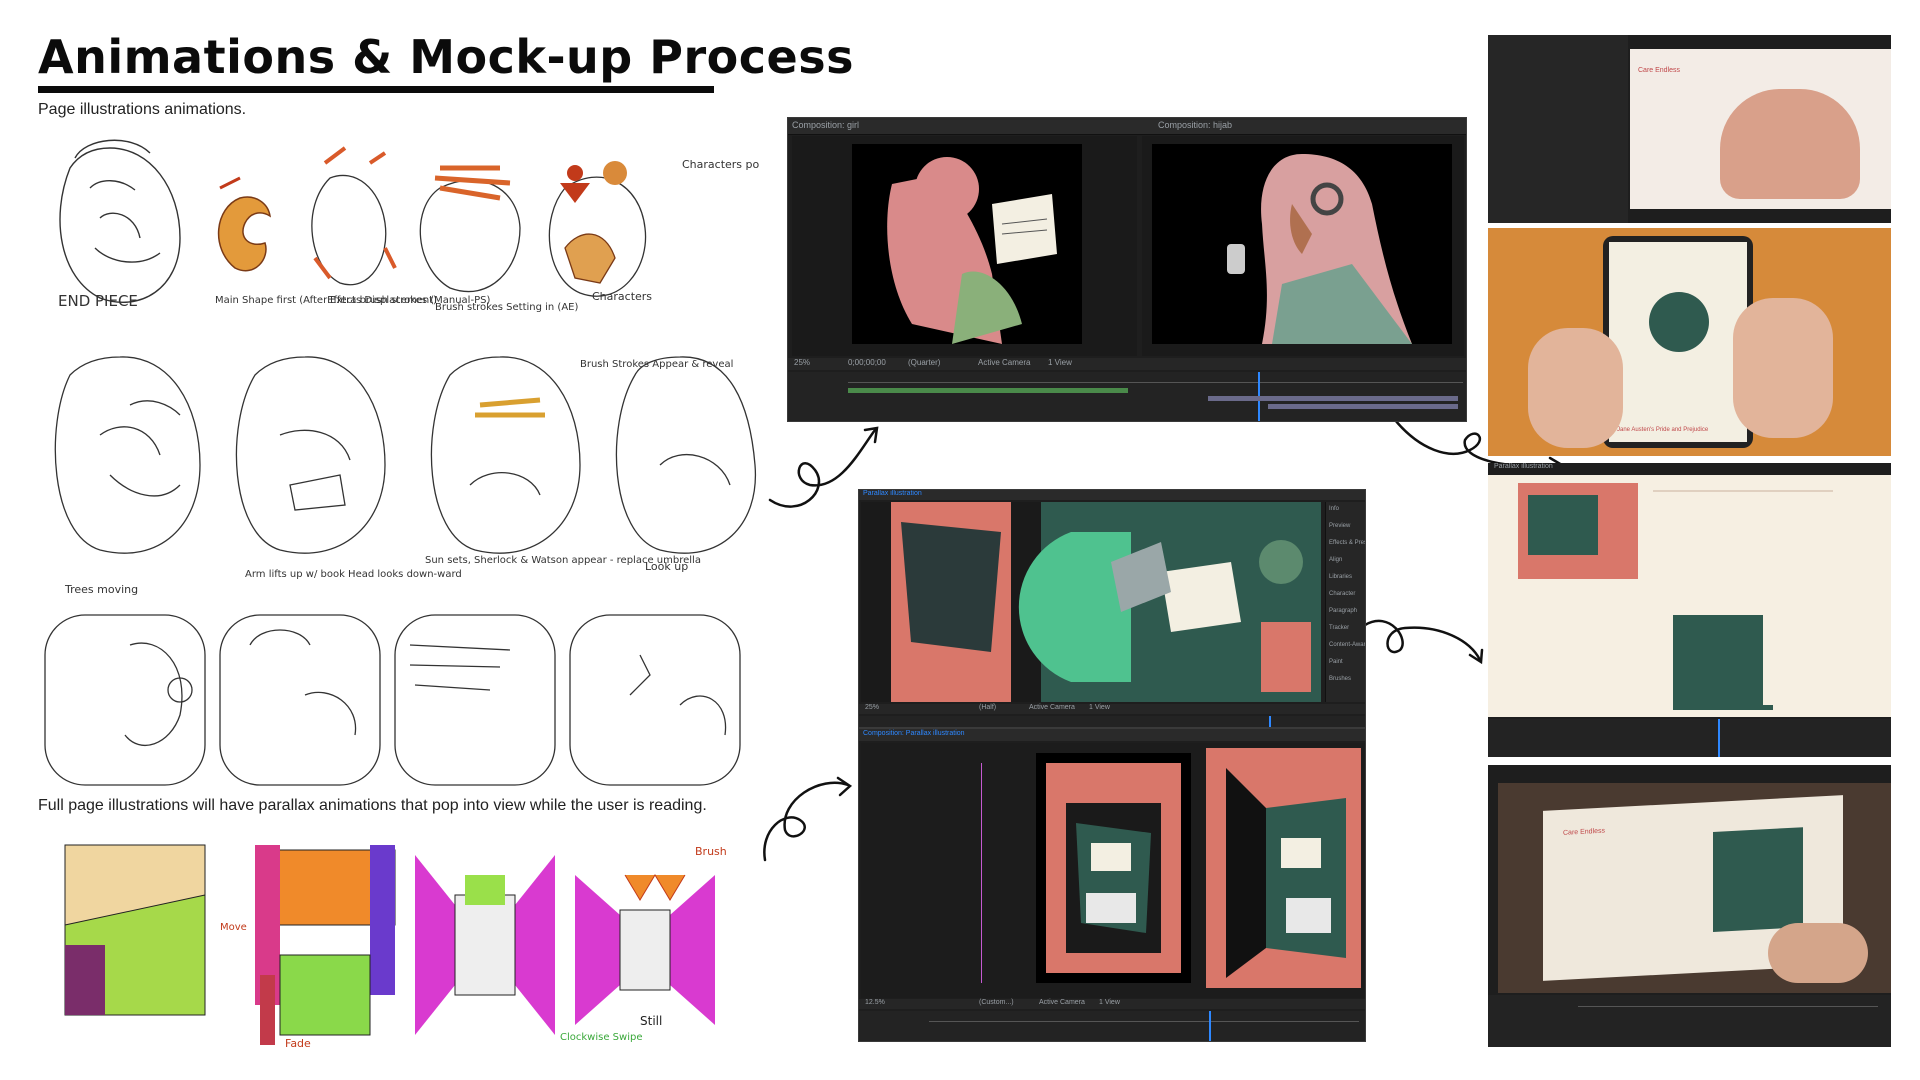  Describe the element at coordinates (981, 873) in the screenshot. I see `layer-guide-left` at that location.